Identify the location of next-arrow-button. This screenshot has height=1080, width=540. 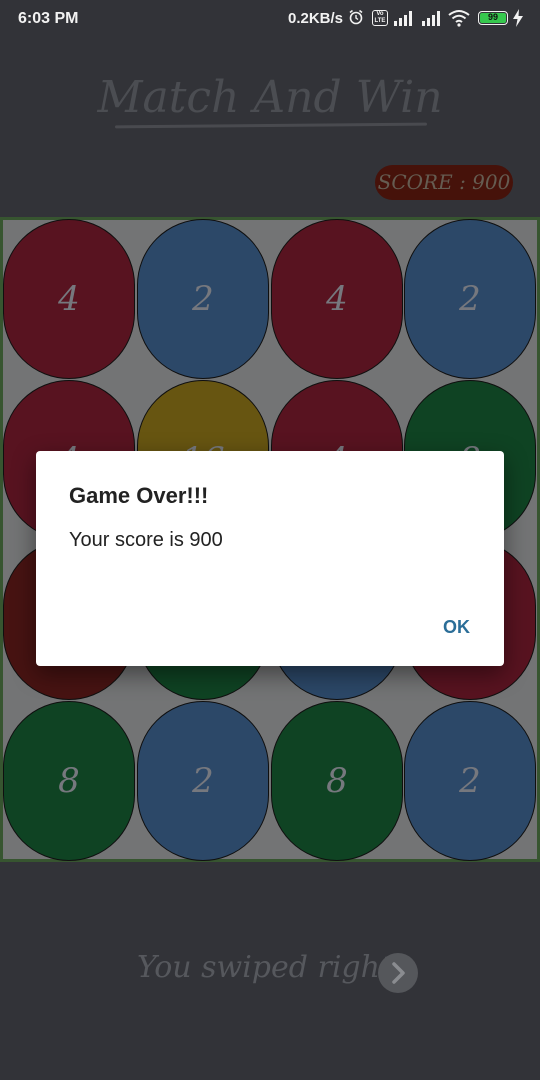
(398, 973).